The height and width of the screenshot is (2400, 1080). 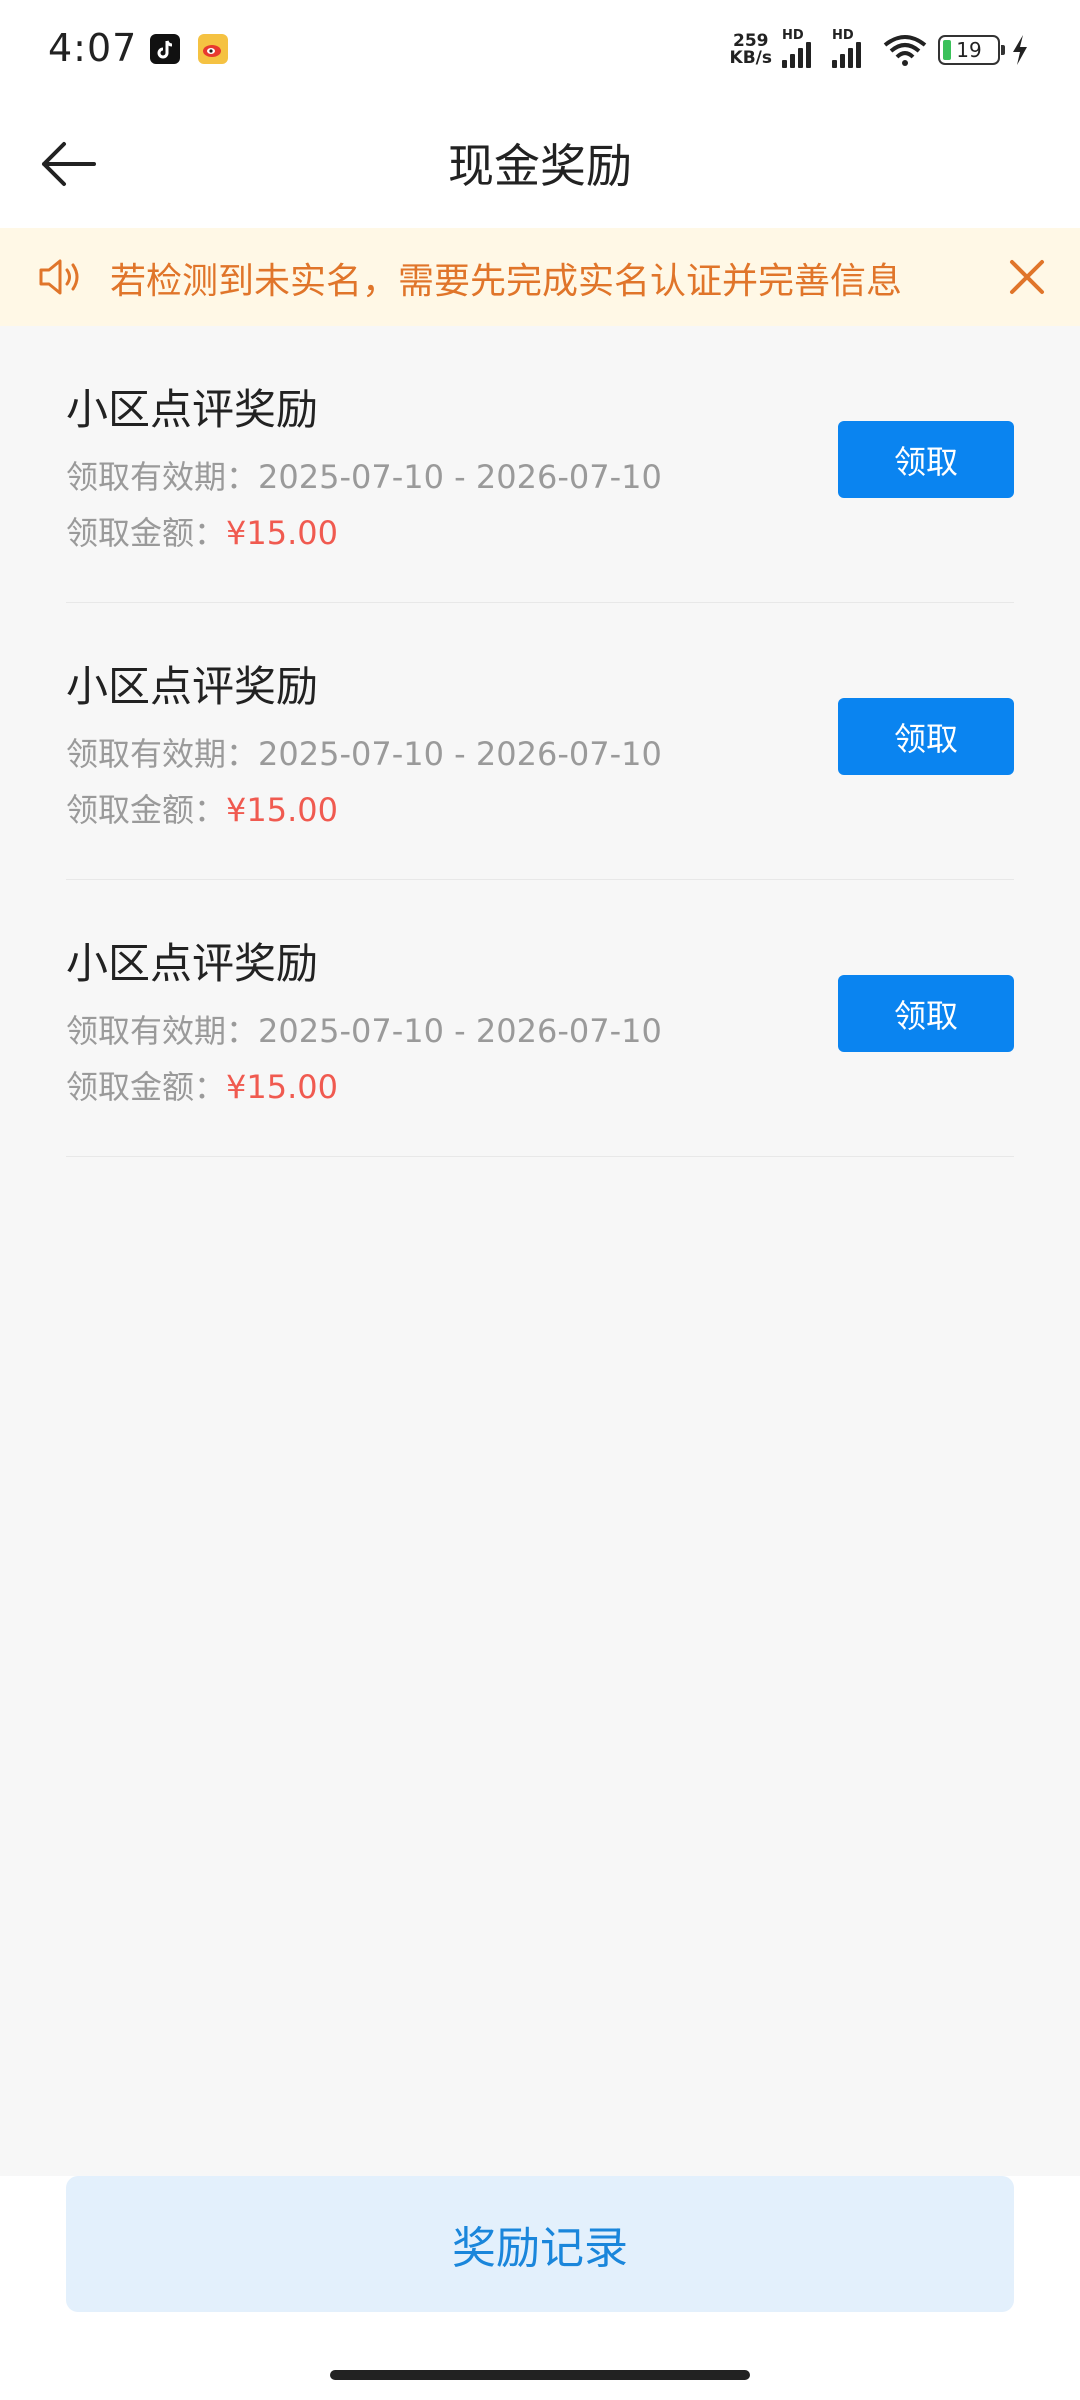 What do you see at coordinates (165, 49) in the screenshot?
I see `tiktok-icon` at bounding box center [165, 49].